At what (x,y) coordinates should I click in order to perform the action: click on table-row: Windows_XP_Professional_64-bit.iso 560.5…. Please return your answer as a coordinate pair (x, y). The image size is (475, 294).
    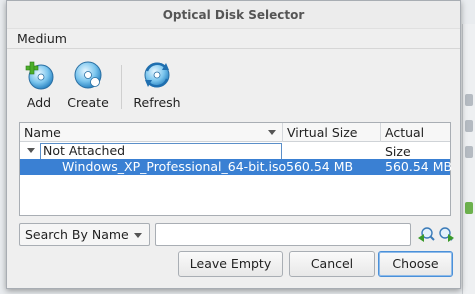
    Looking at the image, I should click on (236, 167).